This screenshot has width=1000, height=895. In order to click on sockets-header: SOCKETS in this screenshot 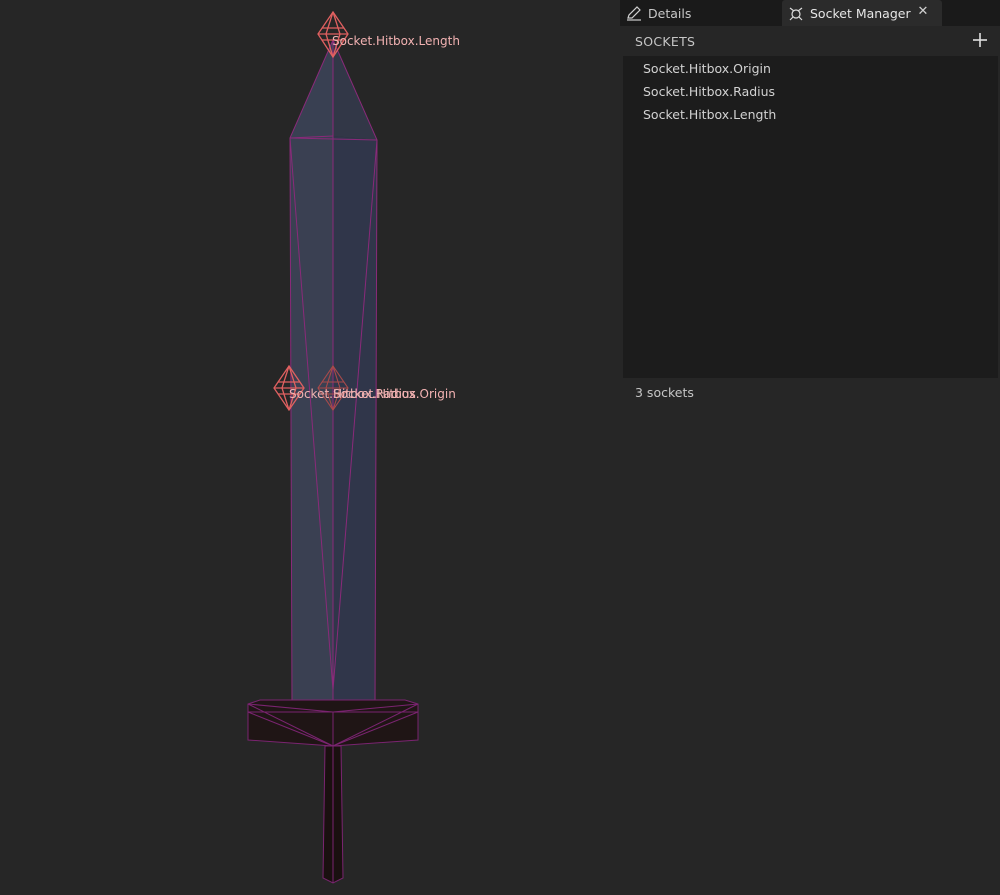, I will do `click(810, 41)`.